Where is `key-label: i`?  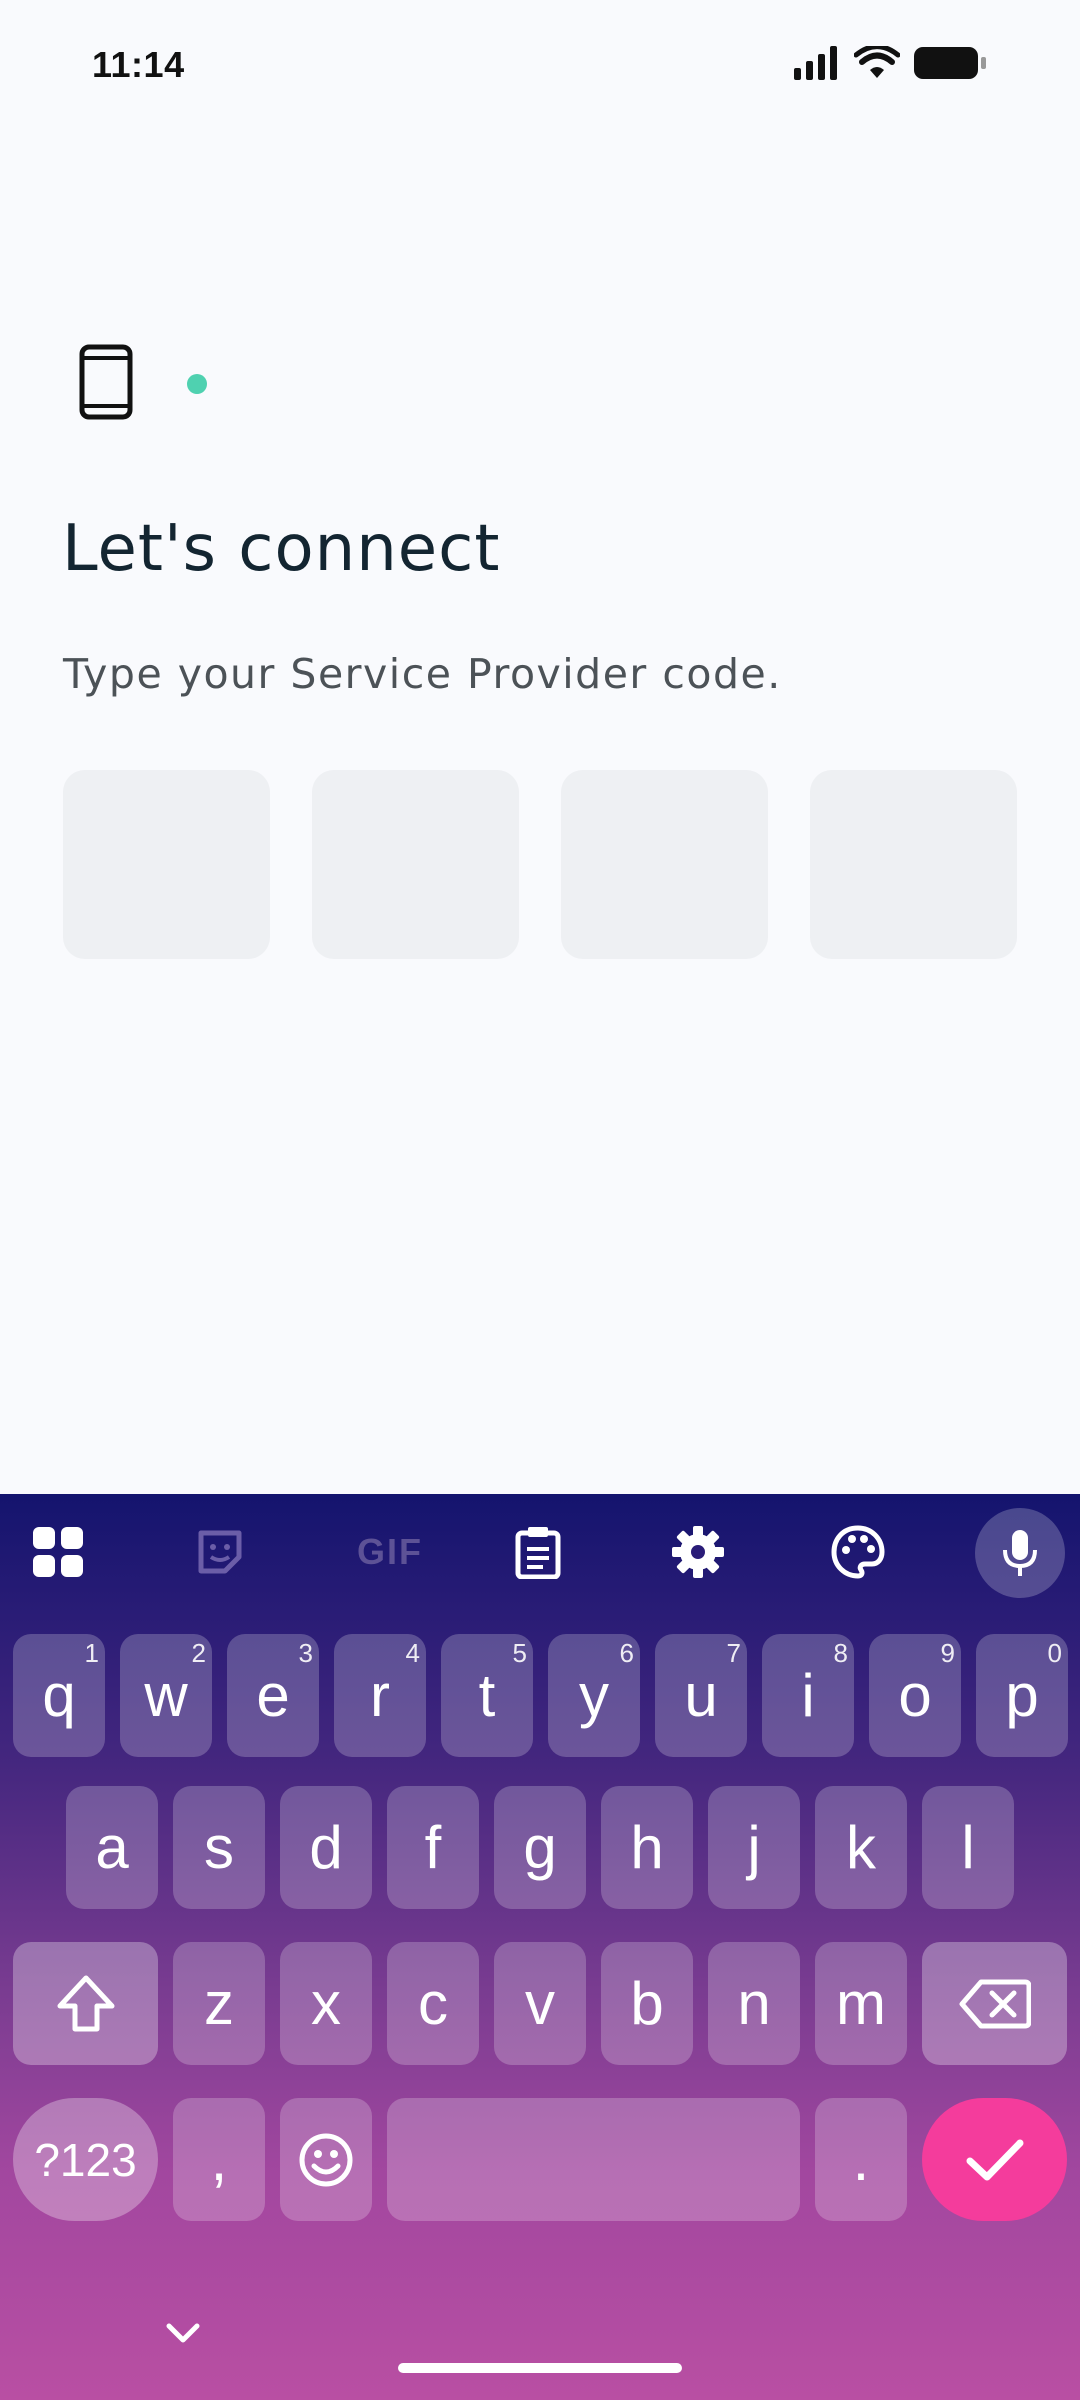 key-label: i is located at coordinates (808, 1695).